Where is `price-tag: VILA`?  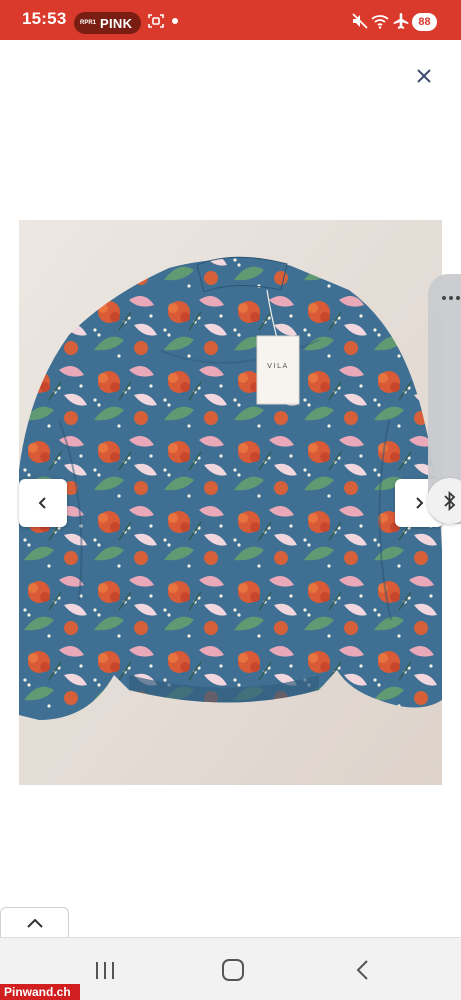
price-tag: VILA is located at coordinates (278, 370).